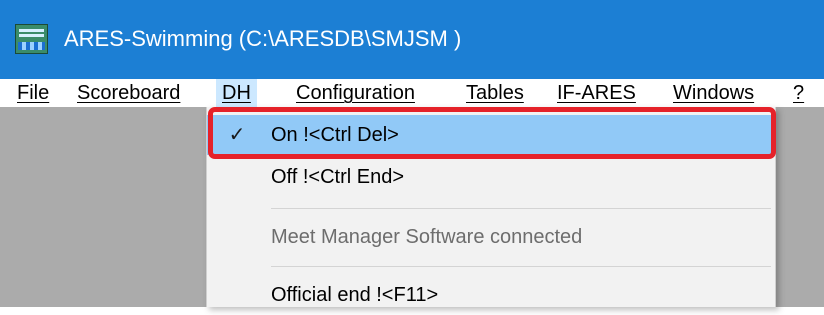 The image size is (824, 315). I want to click on menu-item-official-end-label: Official end !<F11>, so click(355, 295).